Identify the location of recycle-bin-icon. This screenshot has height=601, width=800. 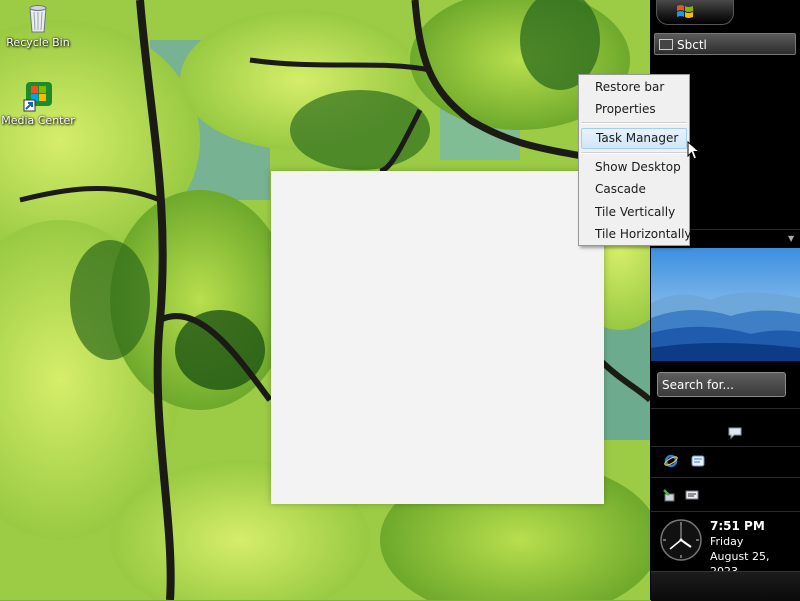
(38, 18).